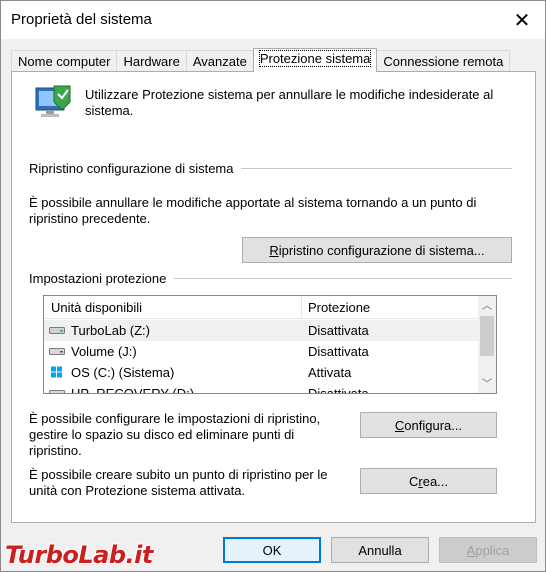 This screenshot has height=572, width=546. Describe the element at coordinates (261, 351) in the screenshot. I see `drive-row: Volume (J:) Disattivata` at that location.